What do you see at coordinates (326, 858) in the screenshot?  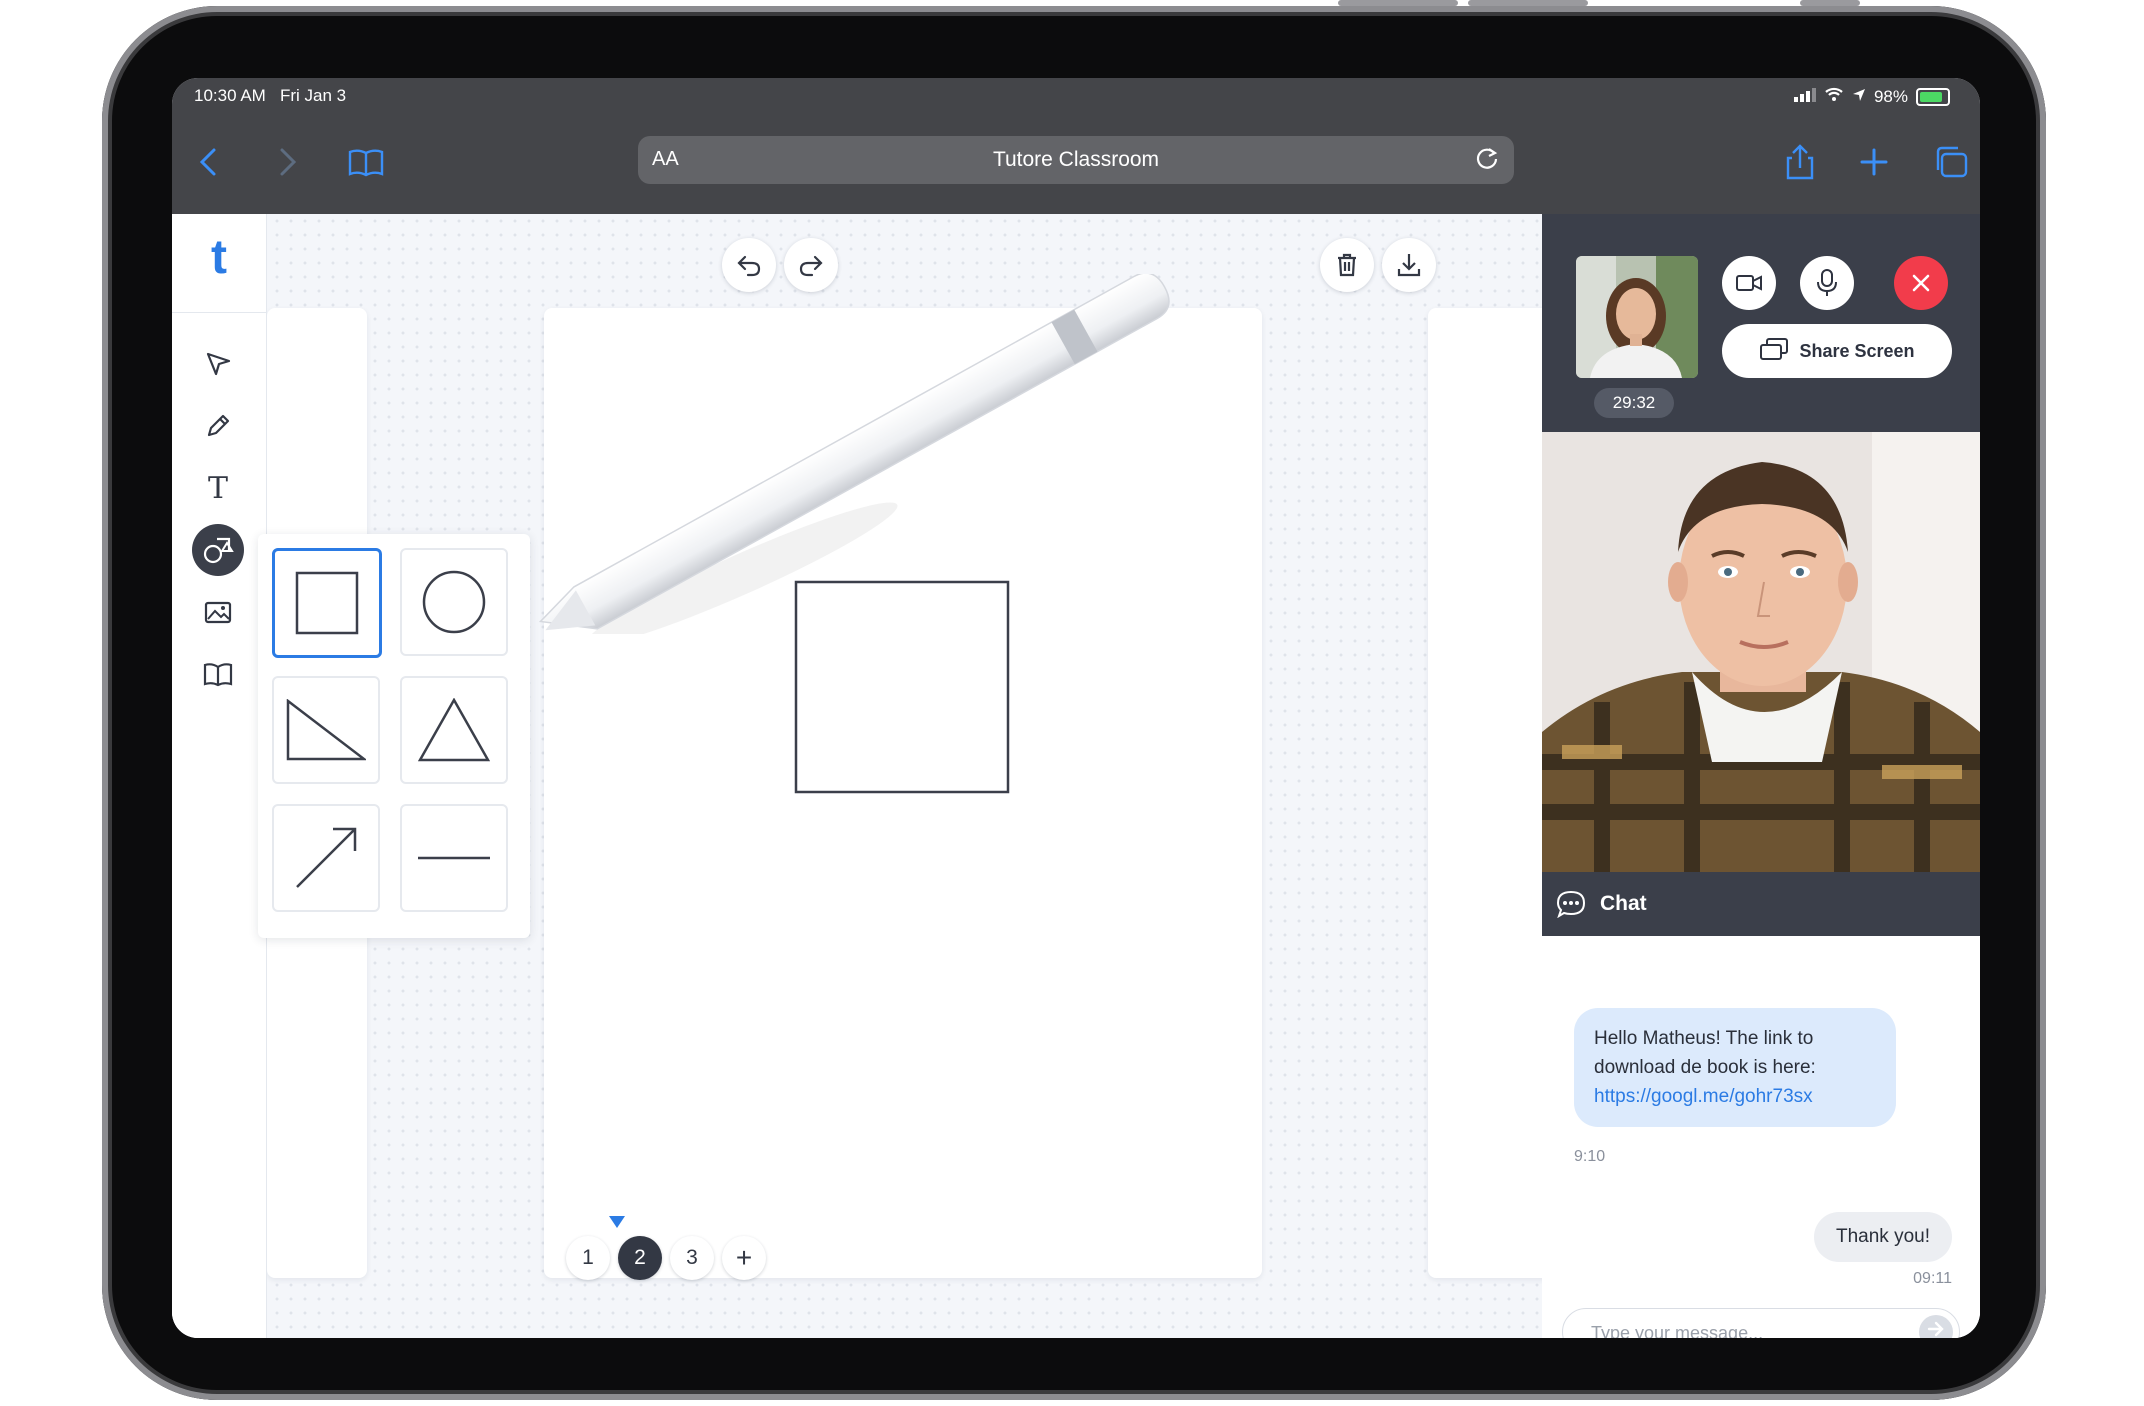 I see `arrow-icon` at bounding box center [326, 858].